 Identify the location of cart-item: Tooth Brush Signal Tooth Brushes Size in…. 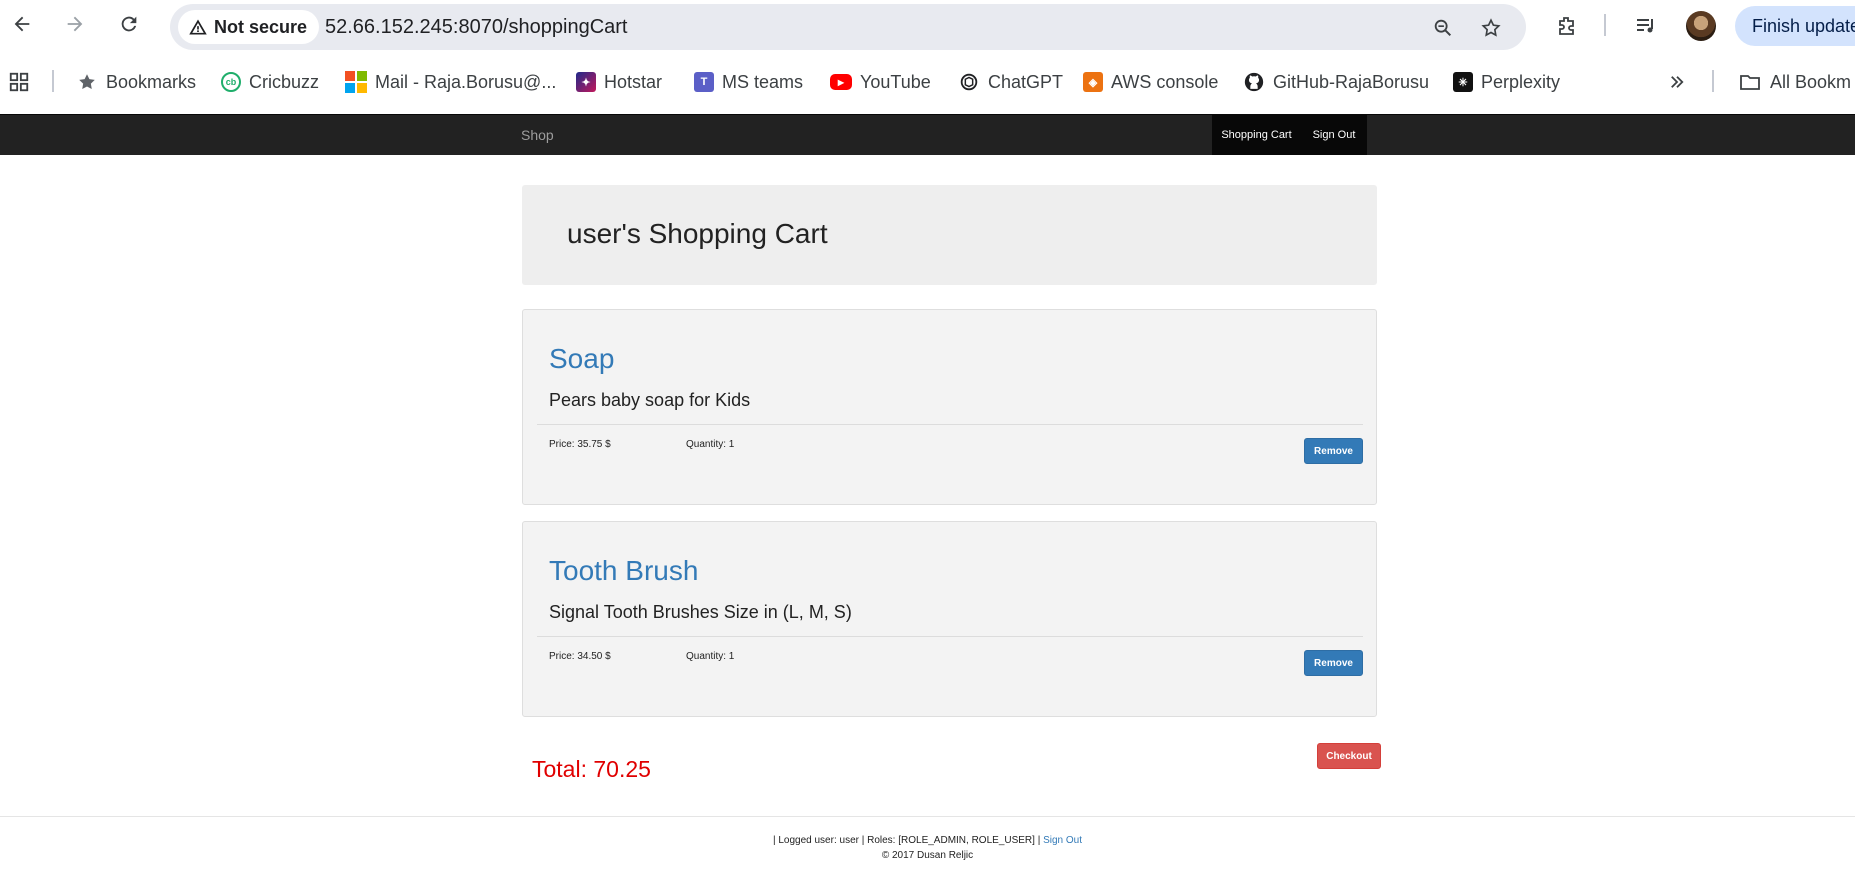
(949, 619).